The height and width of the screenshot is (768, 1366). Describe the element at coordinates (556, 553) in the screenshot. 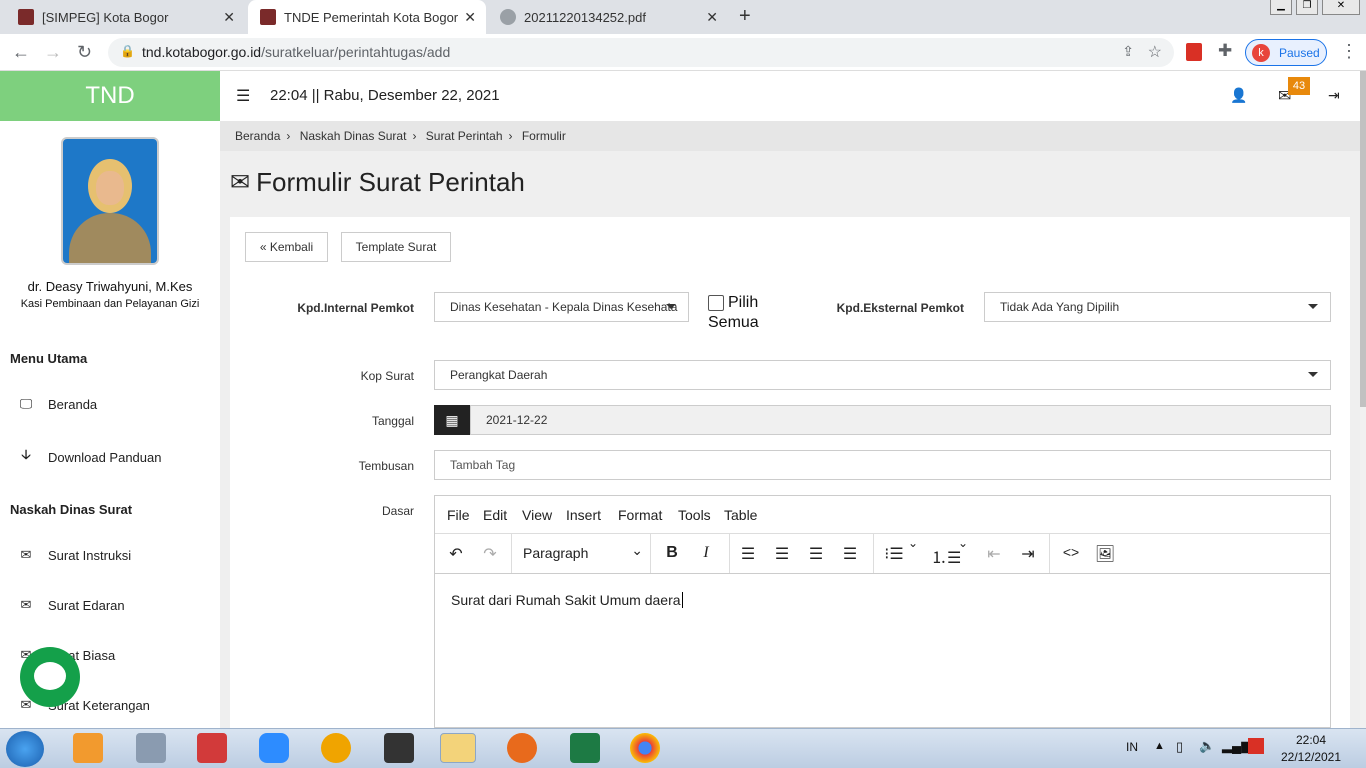

I see `block-format-value: Paragraph` at that location.